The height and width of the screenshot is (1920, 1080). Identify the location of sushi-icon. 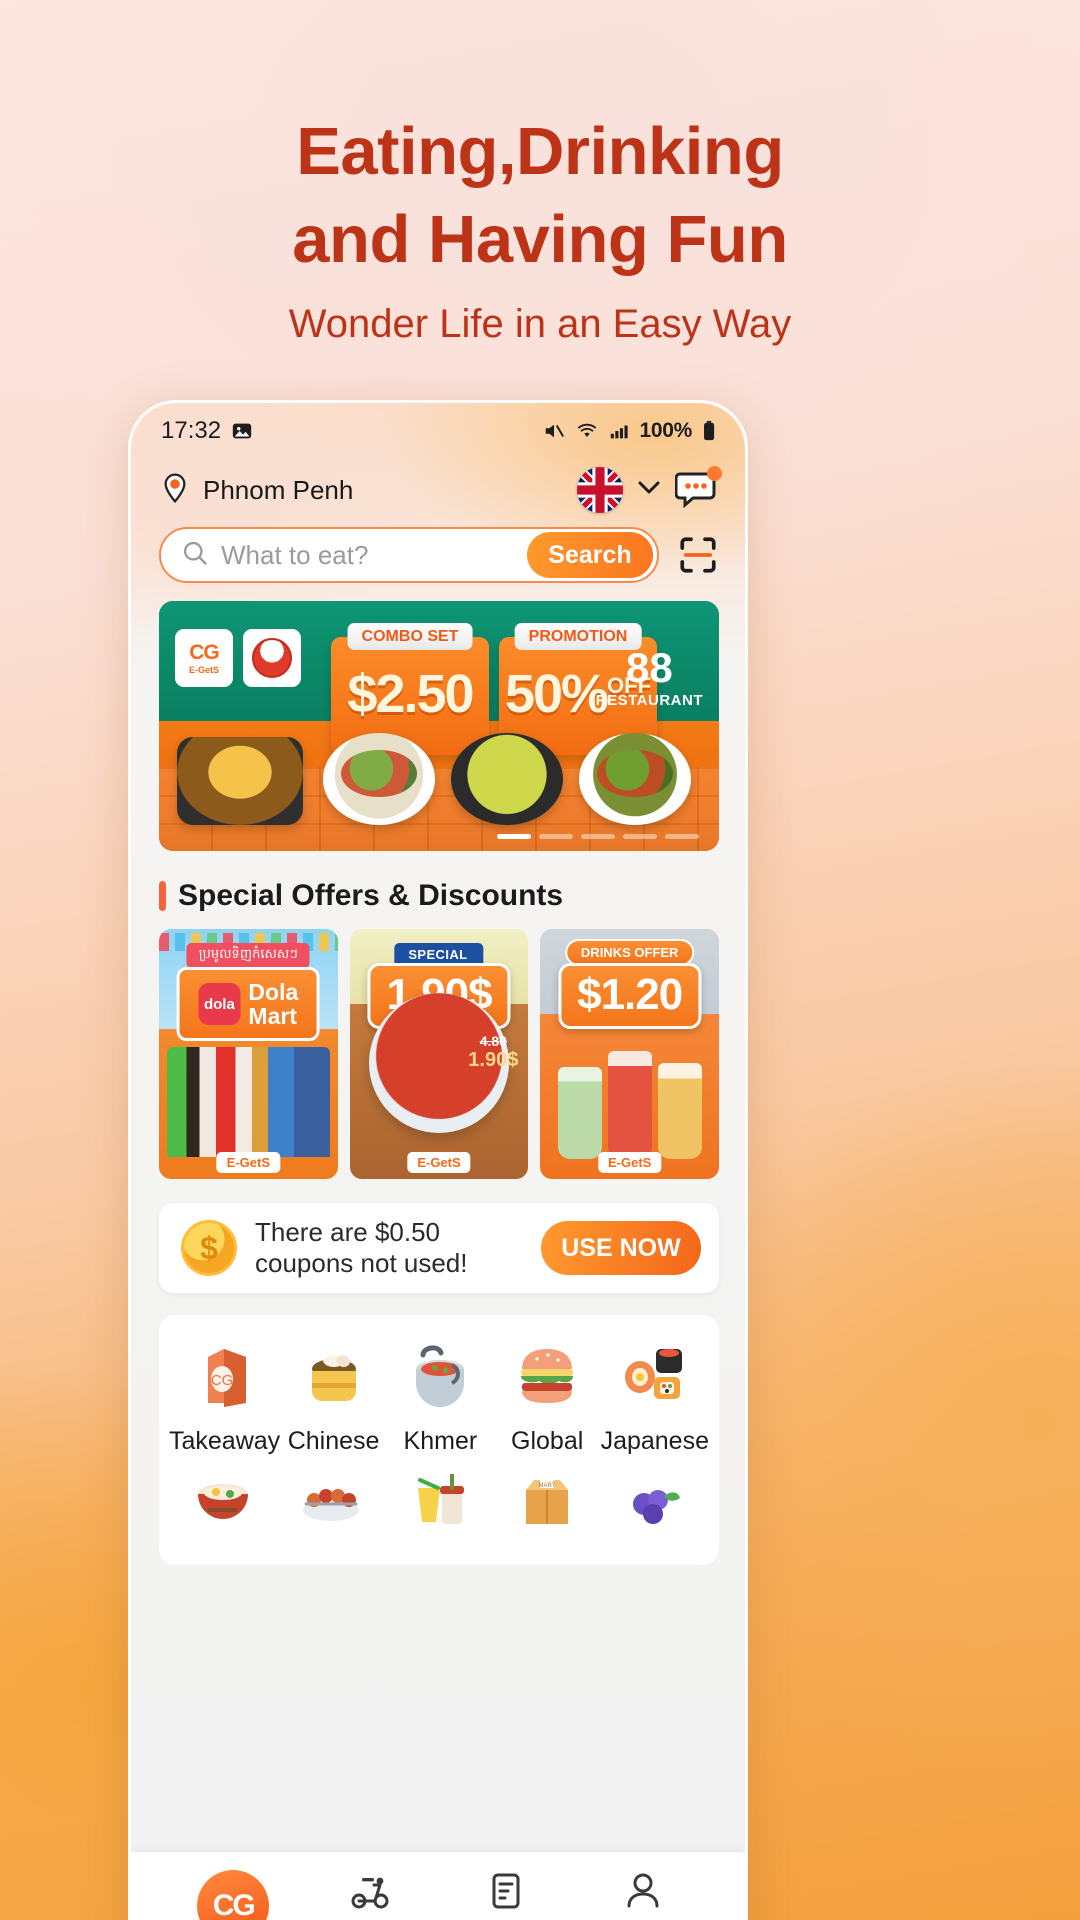
(655, 1375).